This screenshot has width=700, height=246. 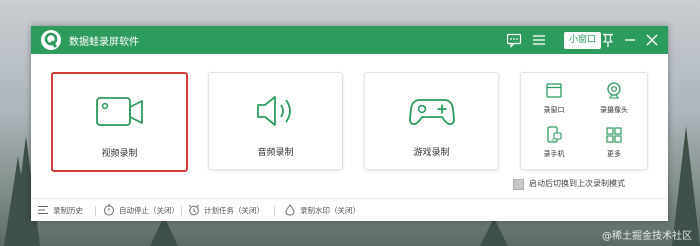 I want to click on webcam-recording-label: 录摄像头, so click(x=614, y=110).